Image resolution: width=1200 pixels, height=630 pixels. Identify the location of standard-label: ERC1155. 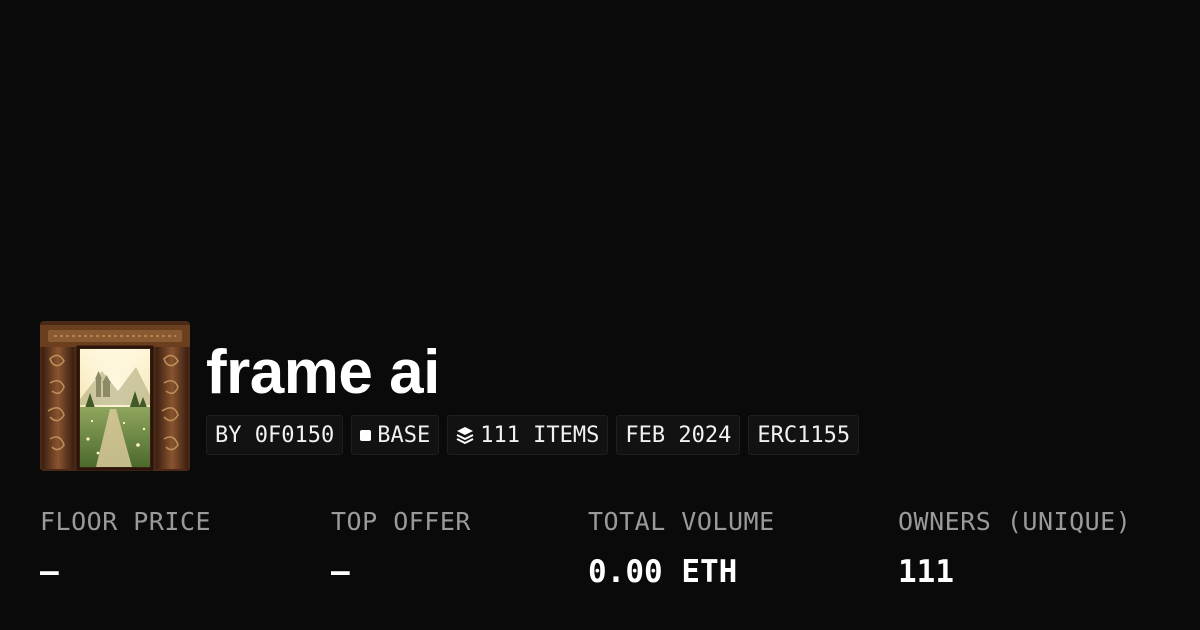
(804, 435).